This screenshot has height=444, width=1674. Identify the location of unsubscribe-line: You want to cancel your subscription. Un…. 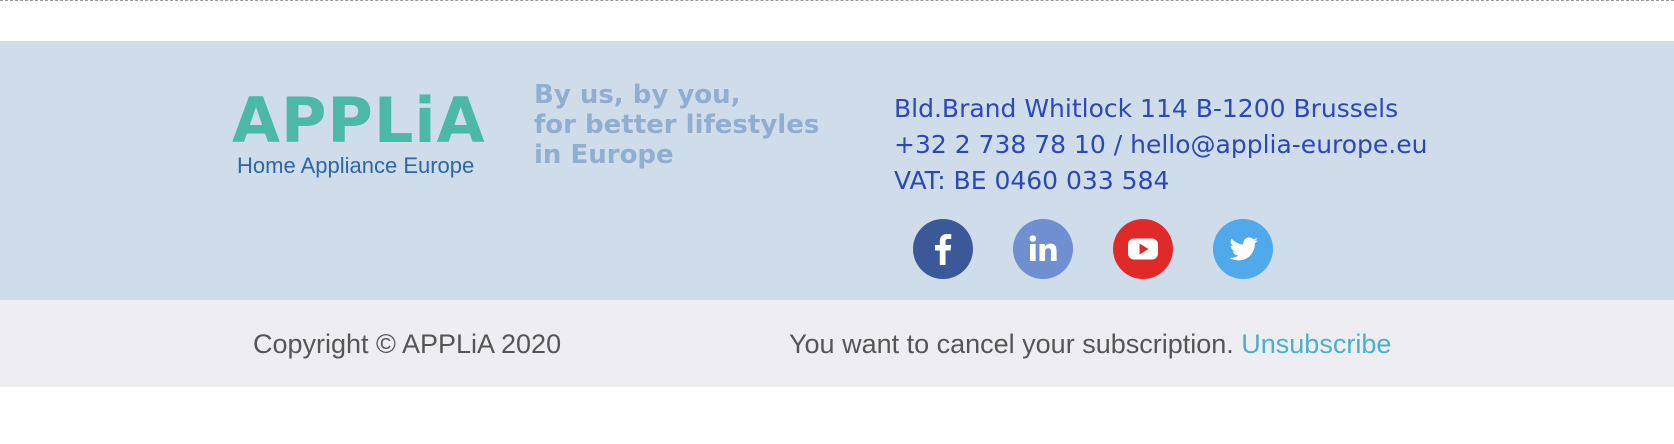
(1090, 344).